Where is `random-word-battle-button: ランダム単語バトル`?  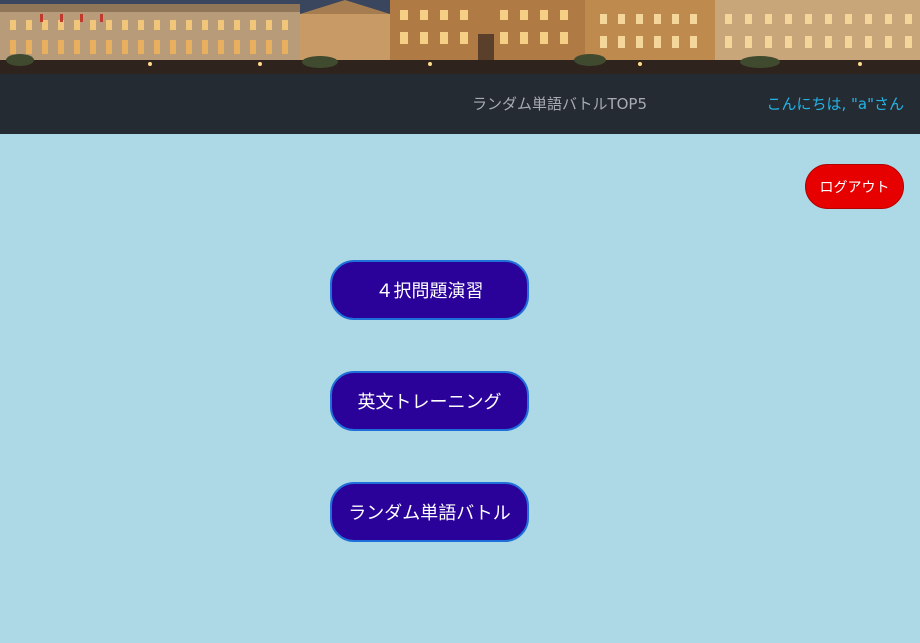 random-word-battle-button: ランダム単語バトル is located at coordinates (429, 512).